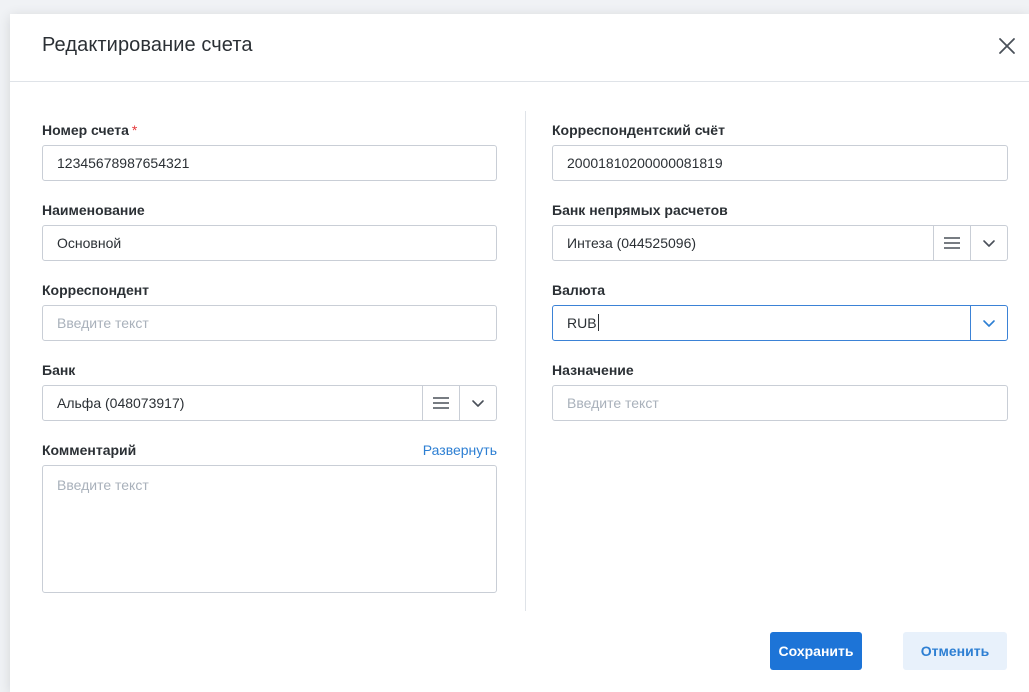 Image resolution: width=1029 pixels, height=692 pixels. What do you see at coordinates (780, 163) in the screenshot?
I see `corr-account-input: 20001810200000081819` at bounding box center [780, 163].